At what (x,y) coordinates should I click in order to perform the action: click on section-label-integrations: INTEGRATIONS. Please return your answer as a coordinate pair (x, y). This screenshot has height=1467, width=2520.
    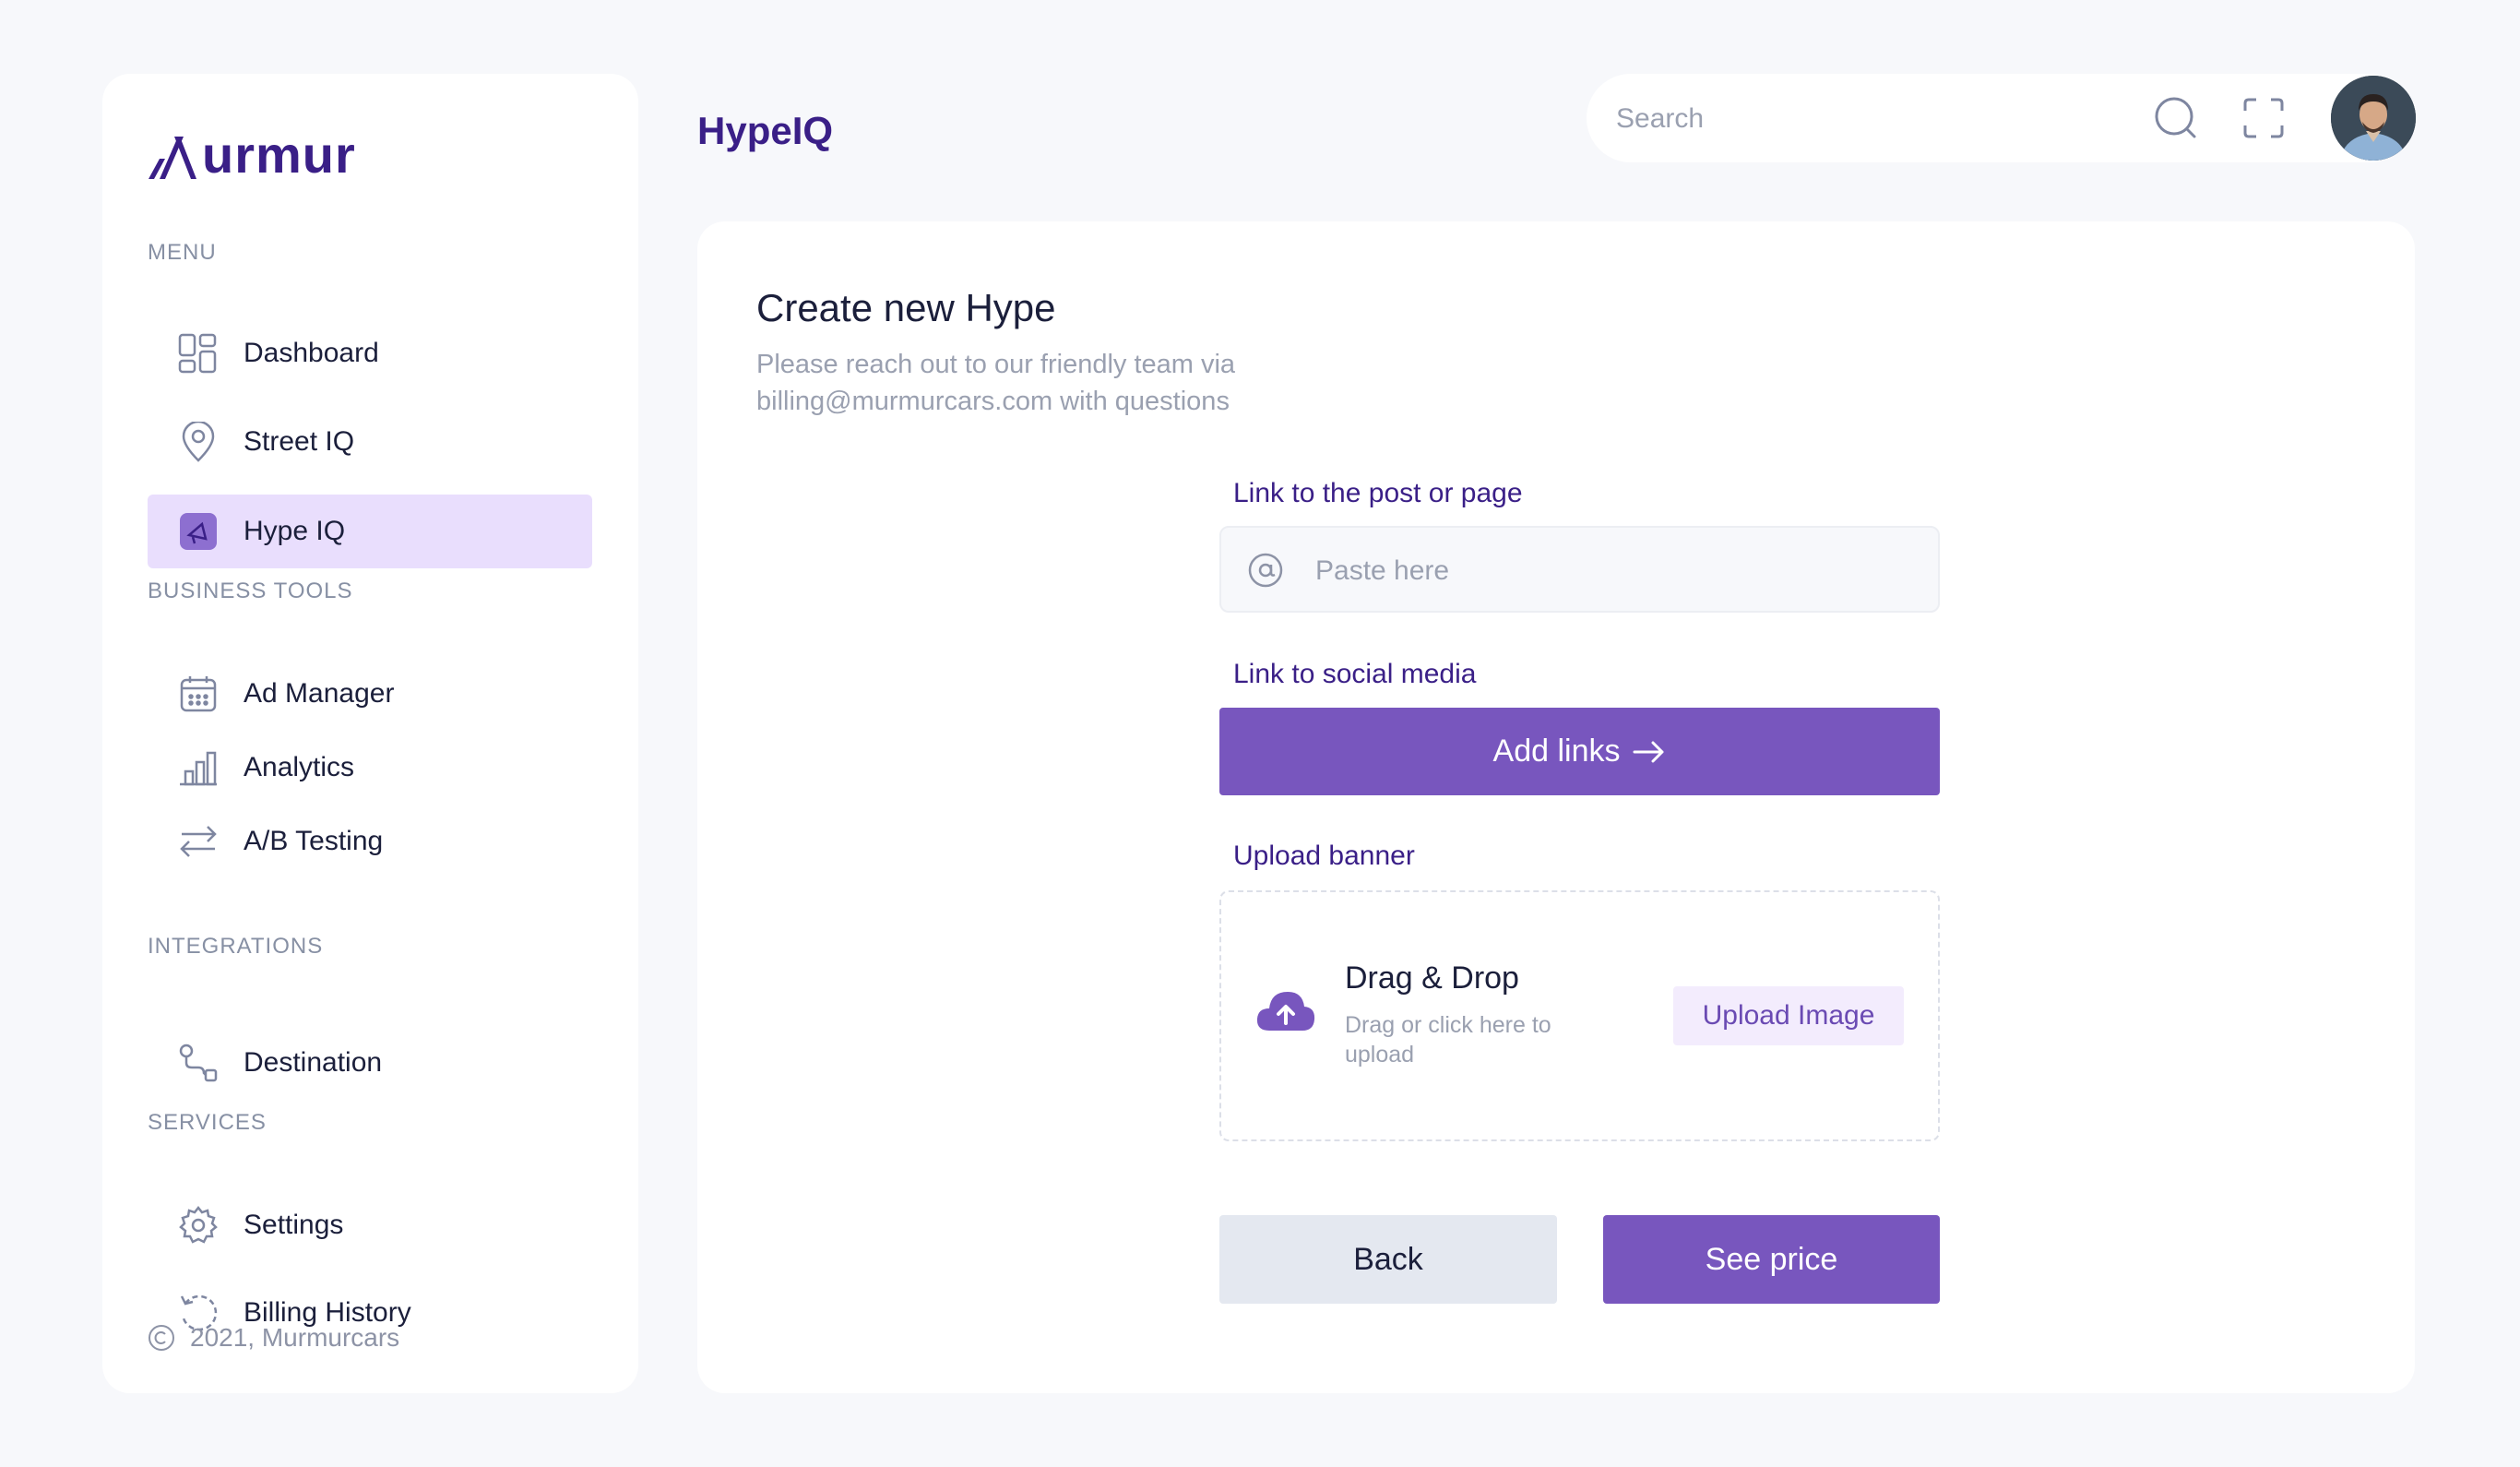
    Looking at the image, I should click on (236, 946).